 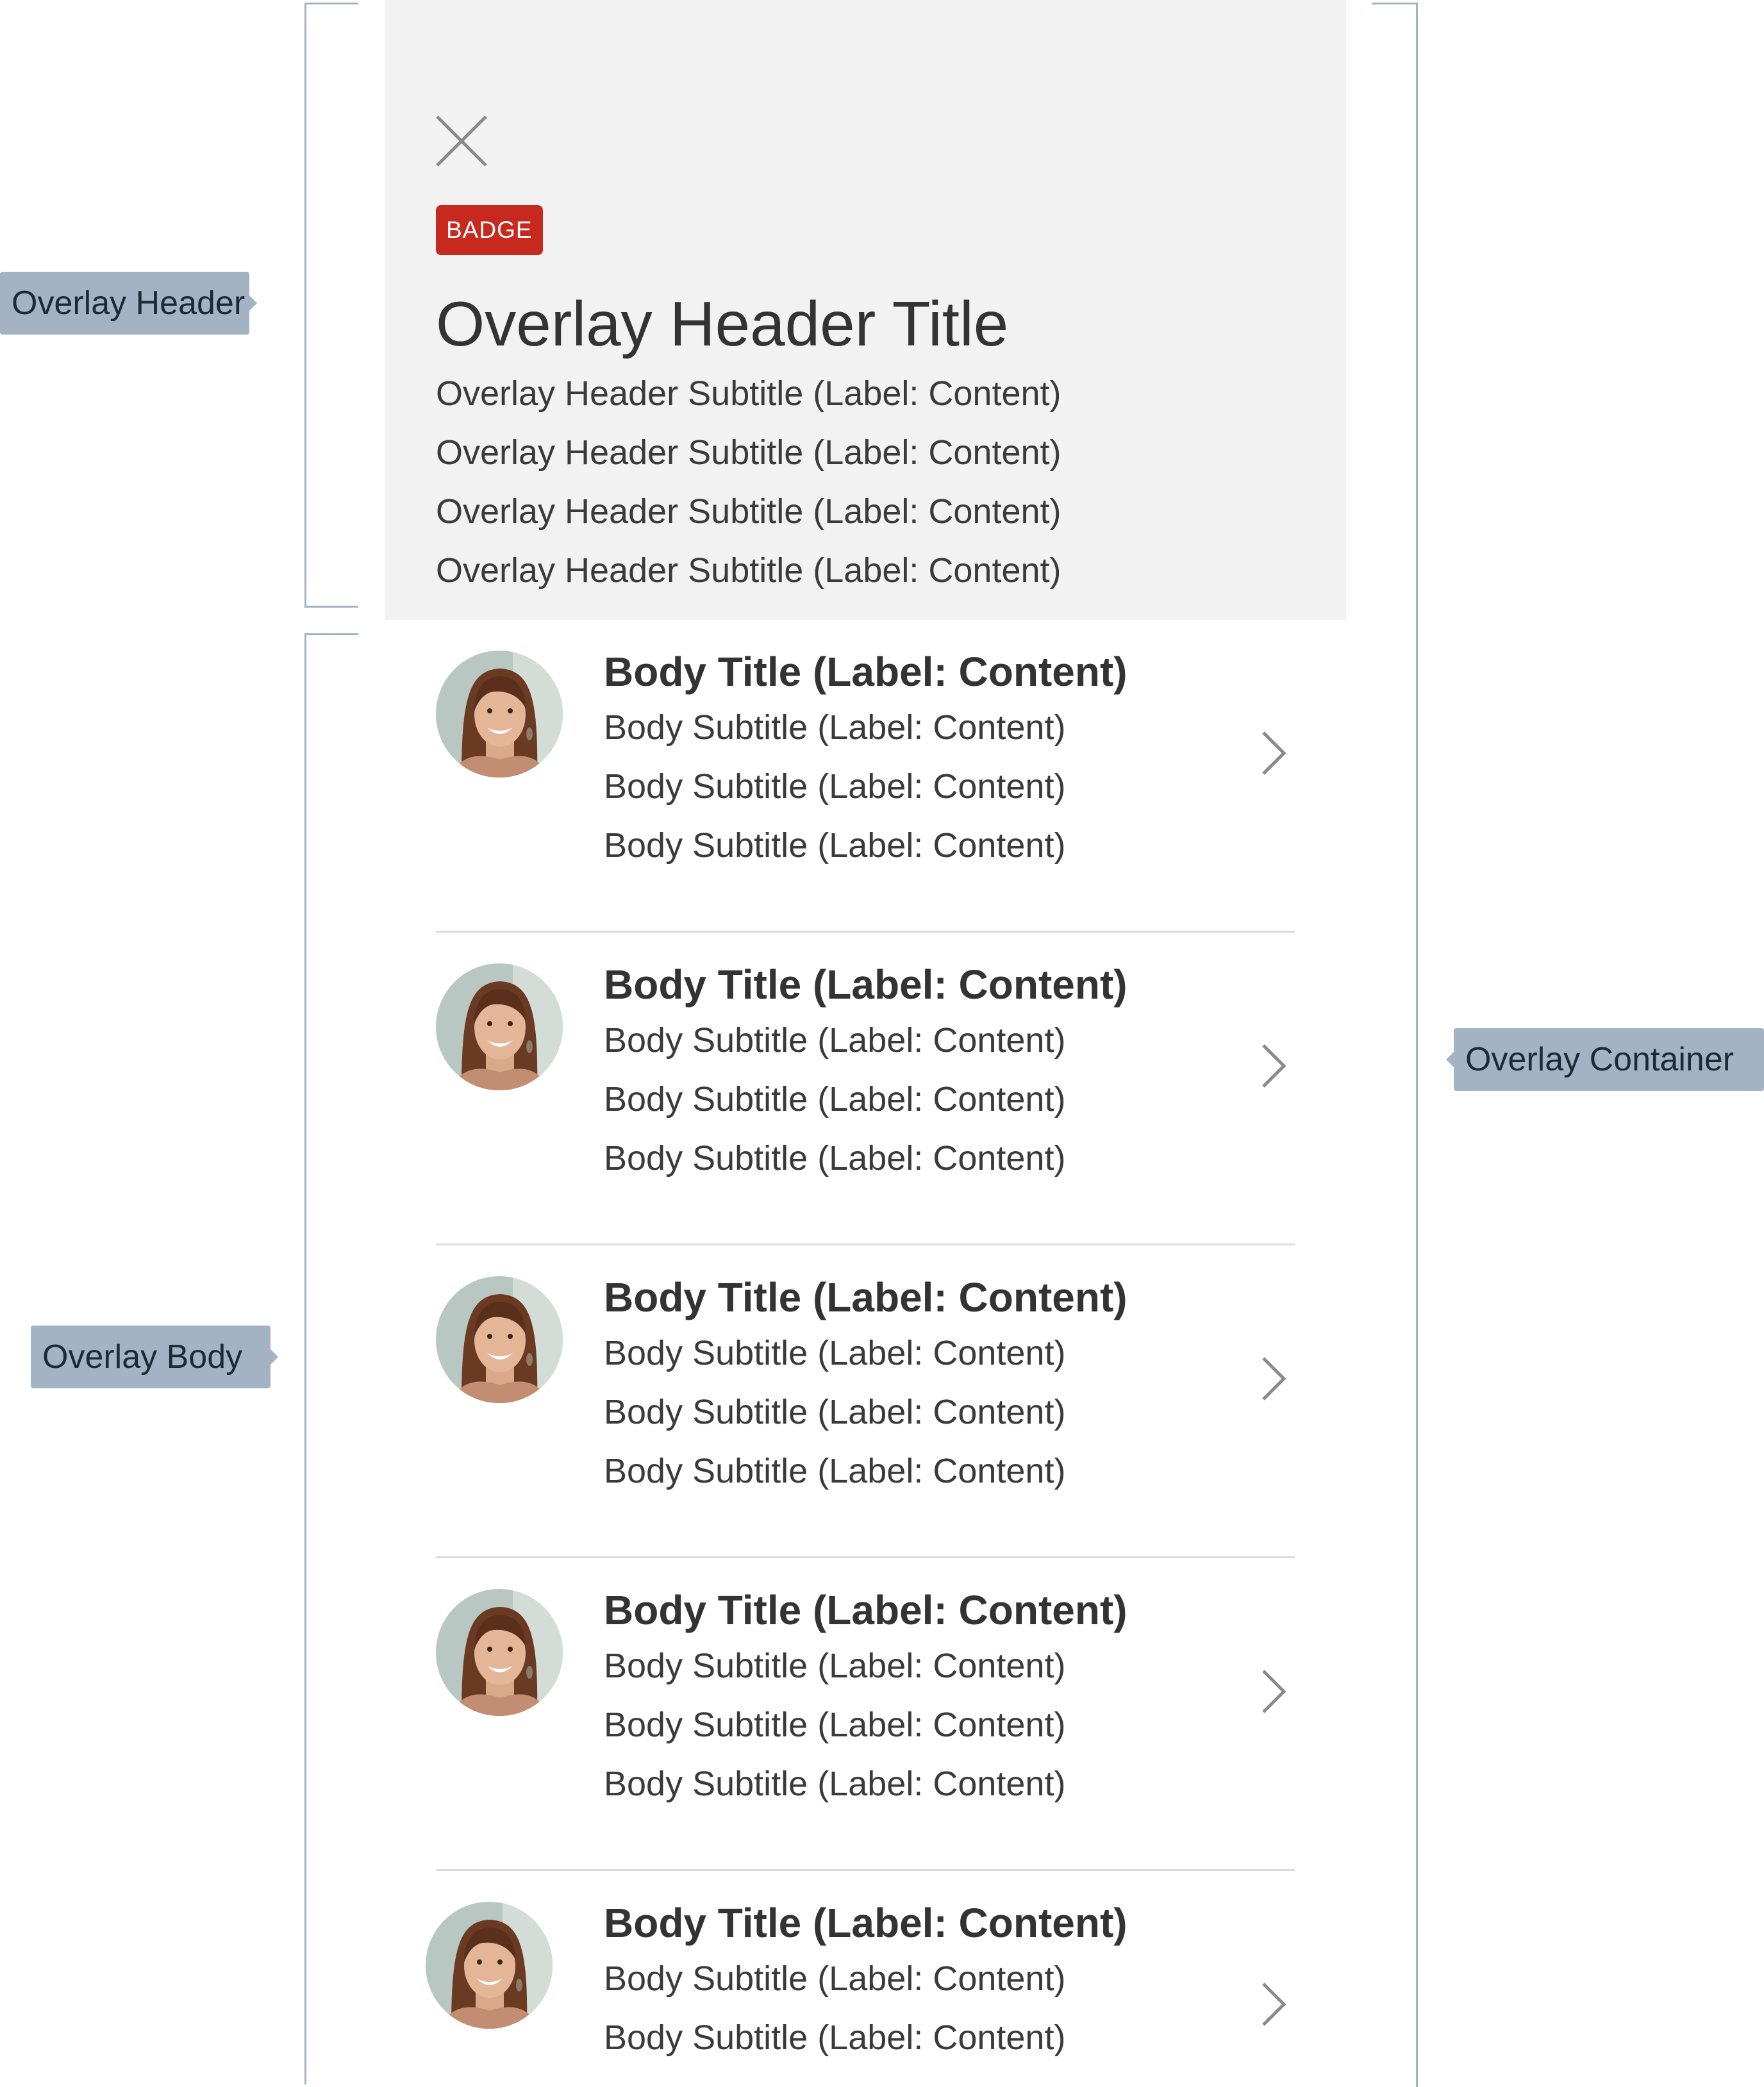 I want to click on close-icon, so click(x=461, y=141).